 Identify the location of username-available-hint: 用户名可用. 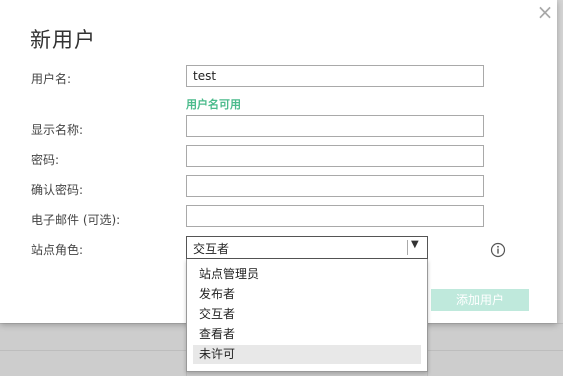
(213, 104).